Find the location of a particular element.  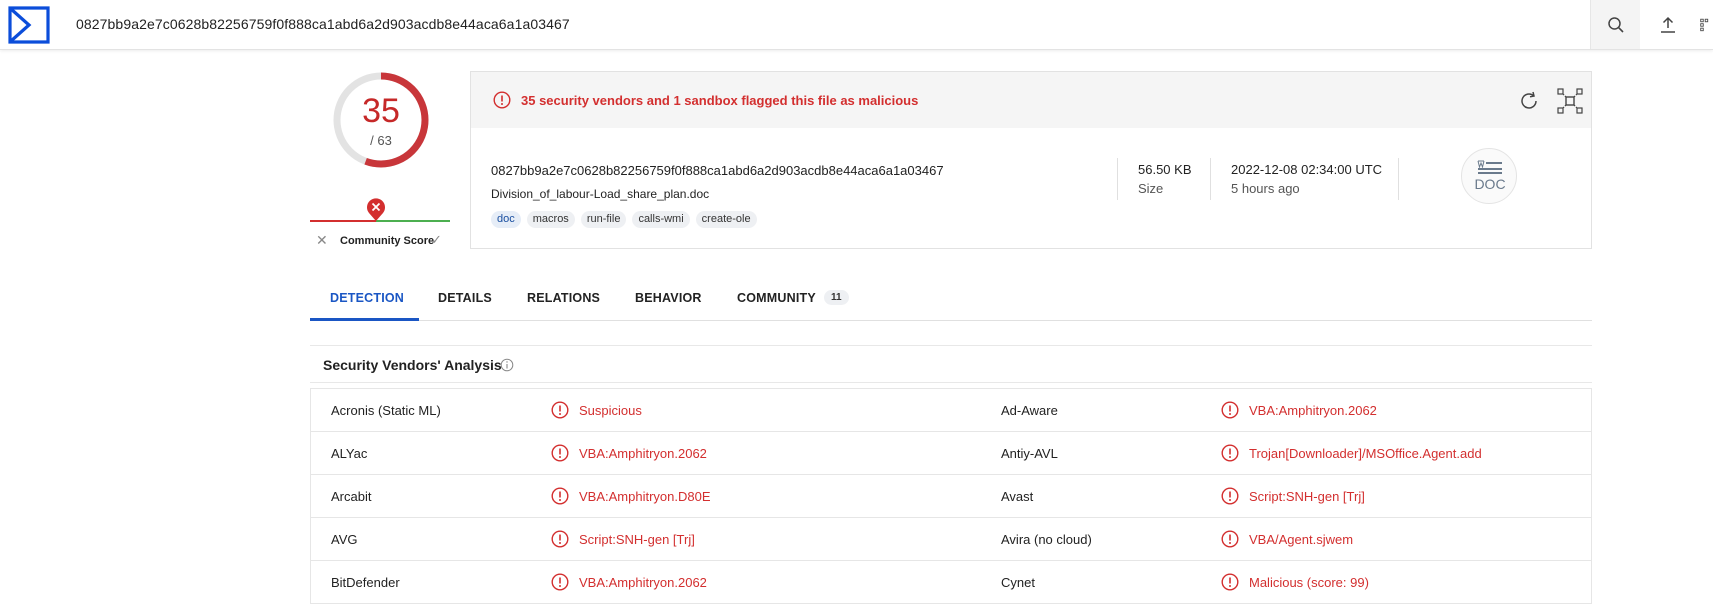

detection-count: 35 is located at coordinates (381, 111).